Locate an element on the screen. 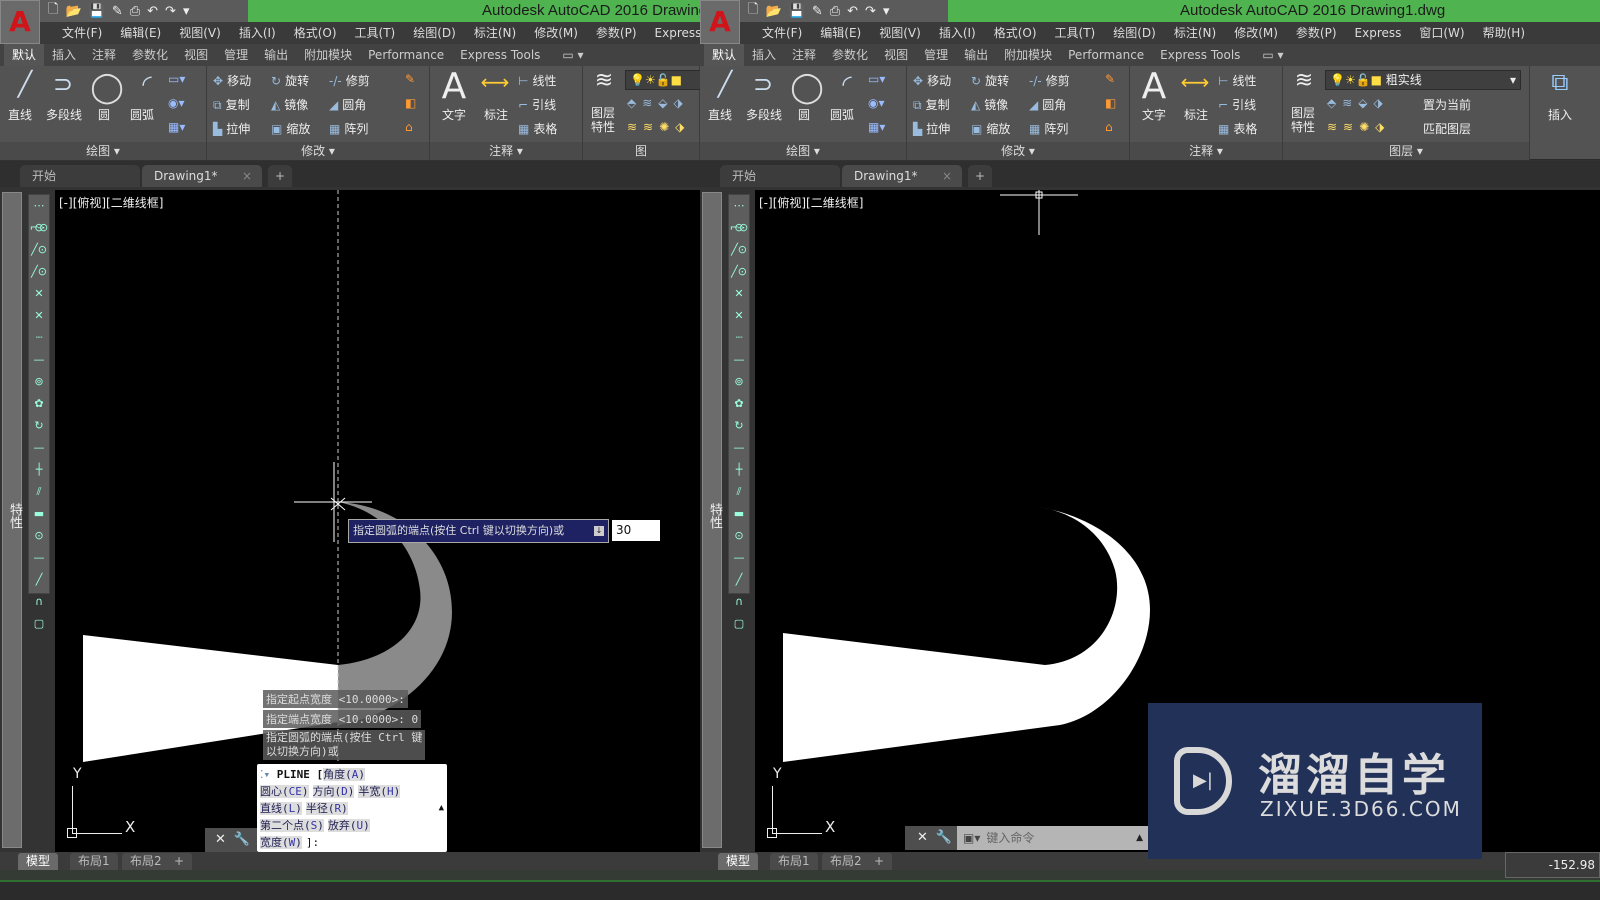  layers-panel-title: 图 is located at coordinates (641, 151).